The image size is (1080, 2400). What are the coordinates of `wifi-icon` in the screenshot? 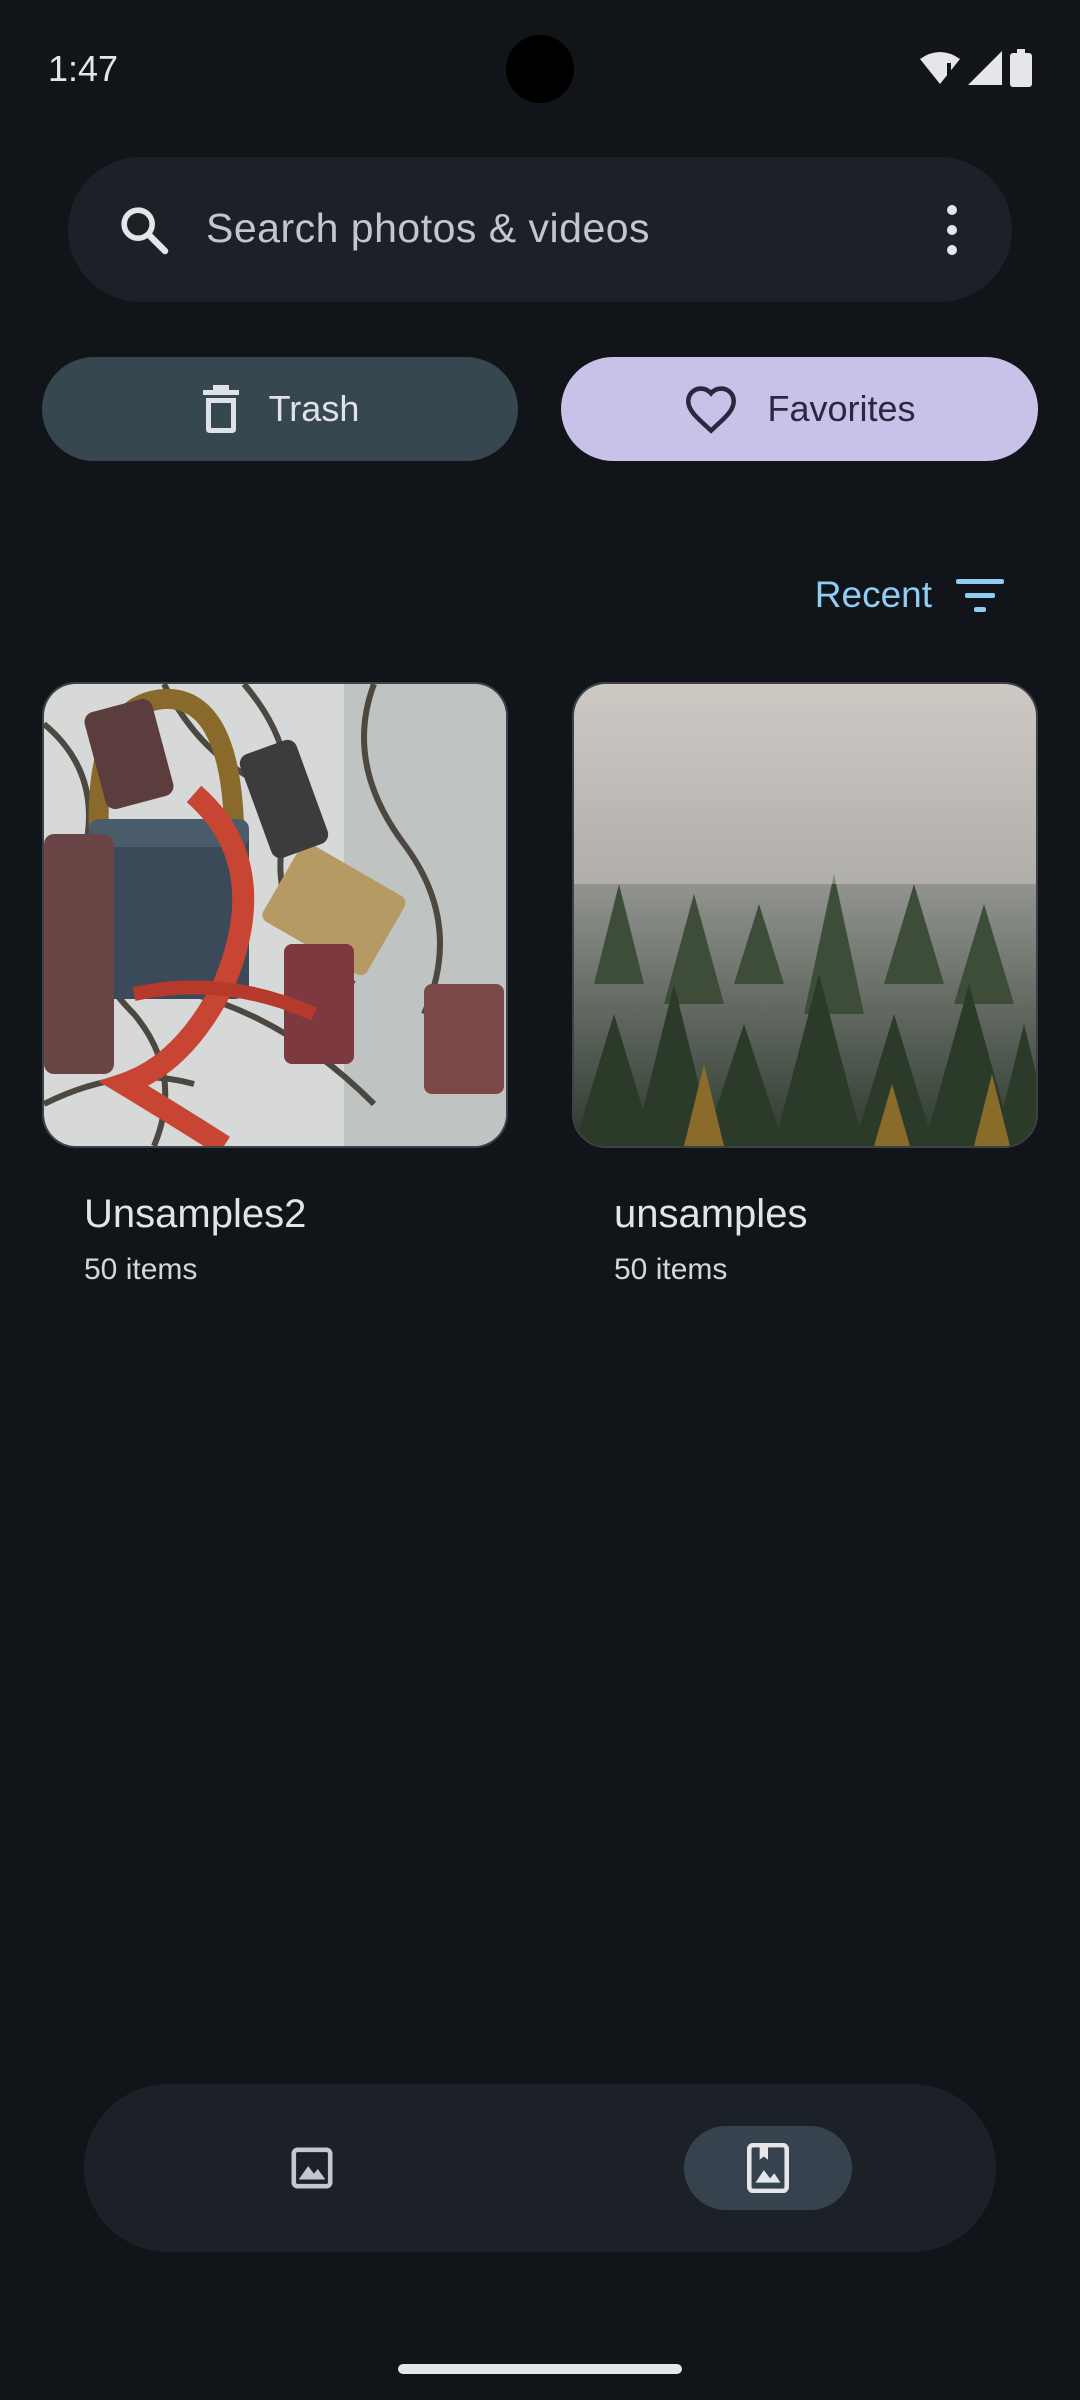 It's located at (940, 68).